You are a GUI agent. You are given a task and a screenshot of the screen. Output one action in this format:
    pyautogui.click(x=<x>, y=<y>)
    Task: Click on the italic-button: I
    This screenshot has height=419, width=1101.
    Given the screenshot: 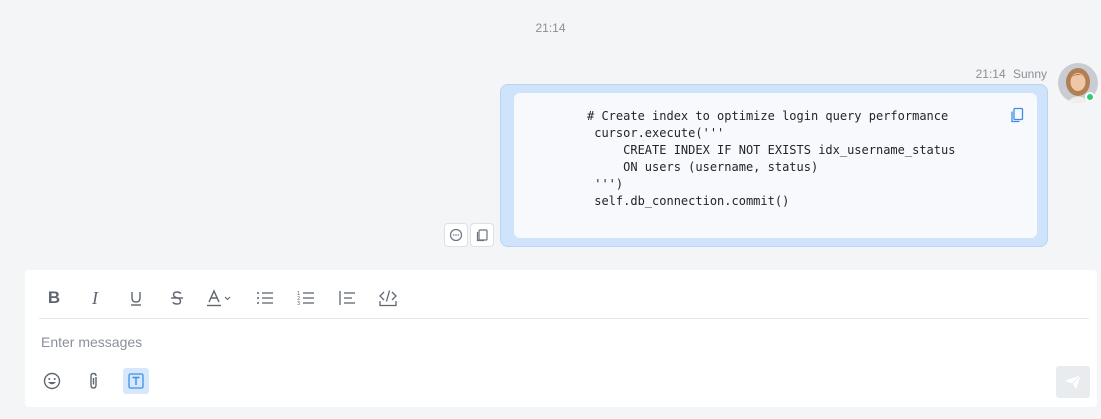 What is the action you would take?
    pyautogui.click(x=95, y=298)
    